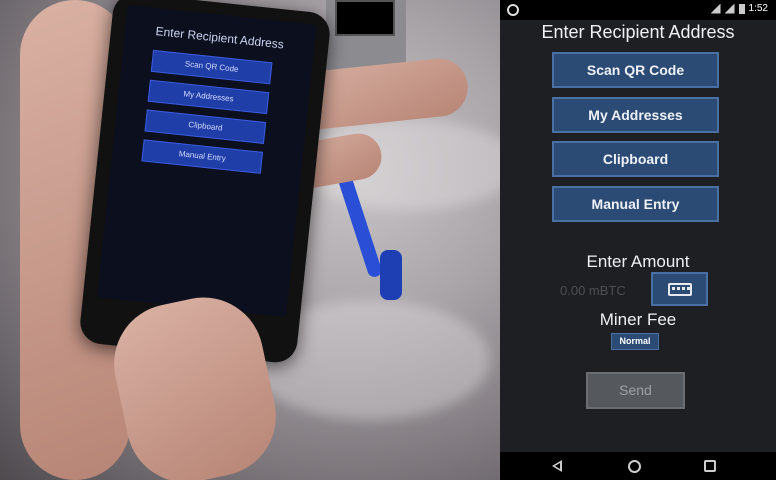  What do you see at coordinates (205, 126) in the screenshot?
I see `photo-phone-button: Clipboard` at bounding box center [205, 126].